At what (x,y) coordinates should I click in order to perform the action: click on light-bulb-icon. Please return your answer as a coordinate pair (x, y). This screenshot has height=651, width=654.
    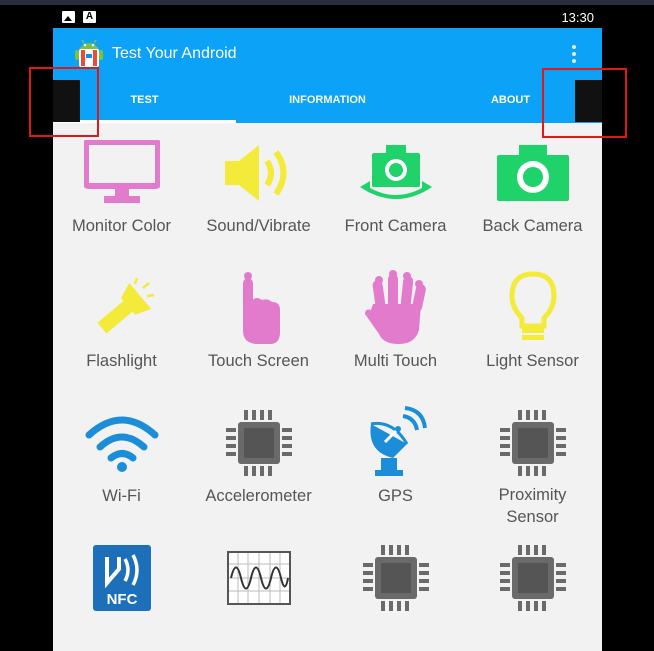
    Looking at the image, I should click on (532, 305).